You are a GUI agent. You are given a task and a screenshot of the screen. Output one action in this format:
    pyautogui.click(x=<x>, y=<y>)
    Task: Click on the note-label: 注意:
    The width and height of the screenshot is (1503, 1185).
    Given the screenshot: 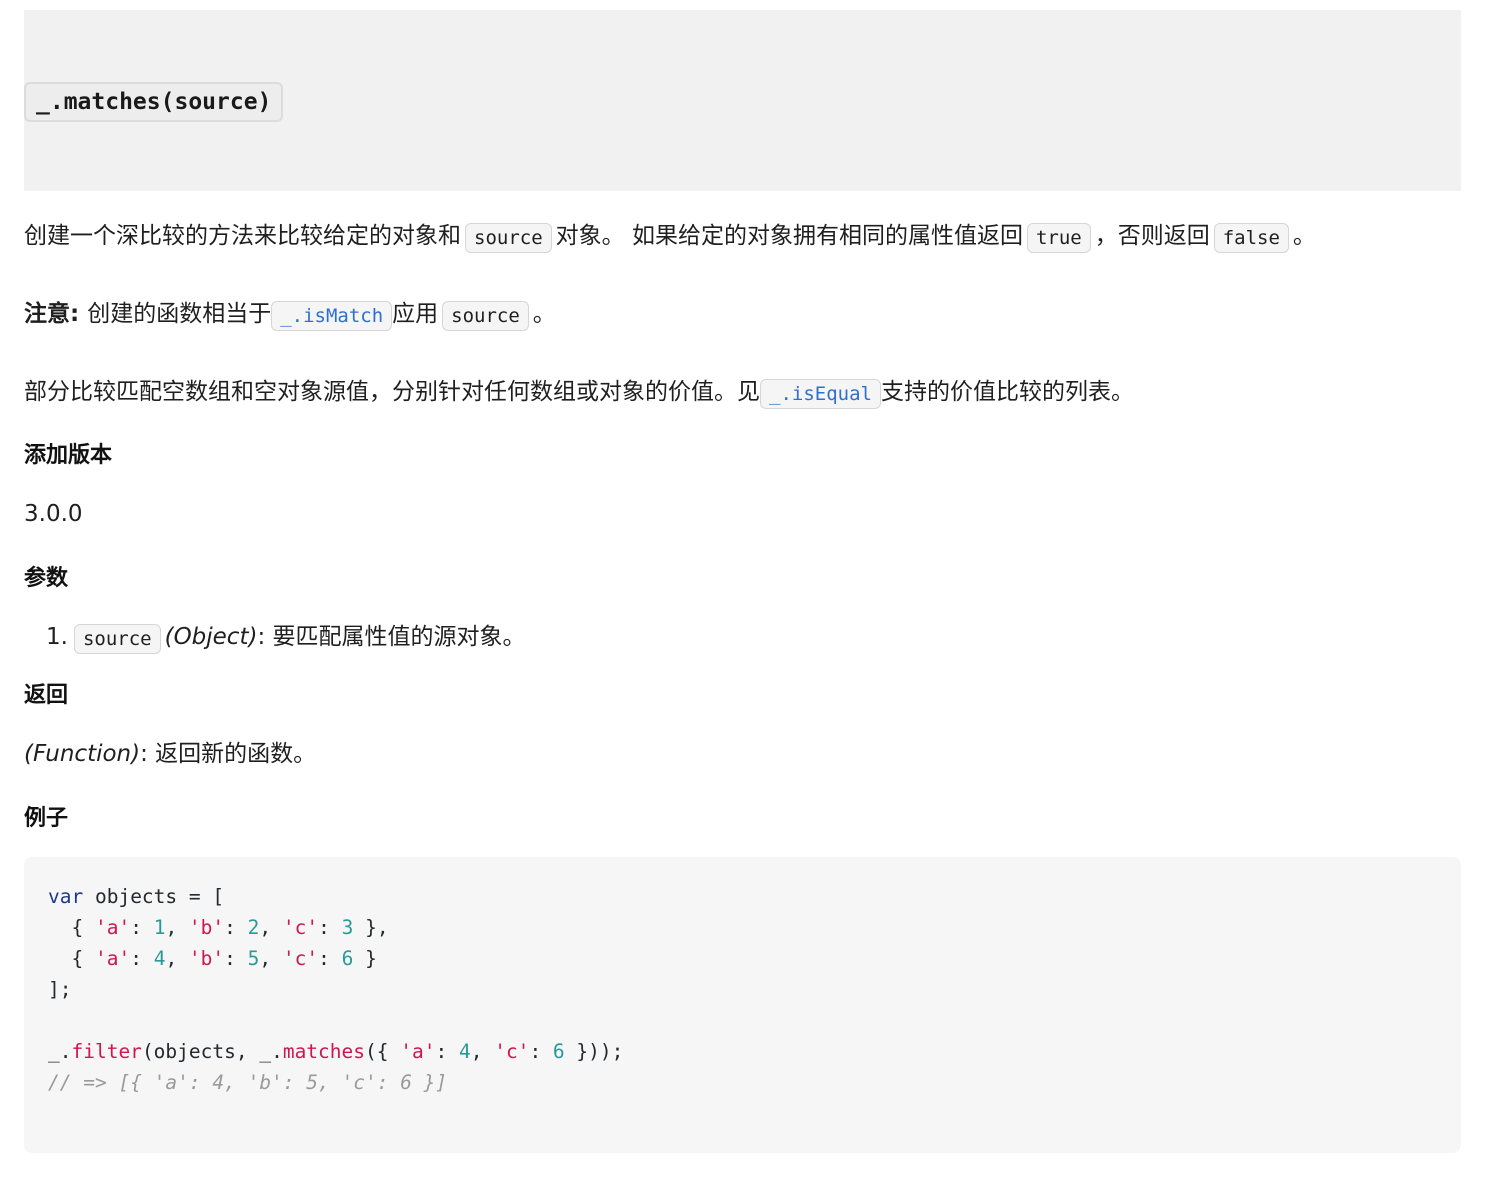 What is the action you would take?
    pyautogui.click(x=52, y=314)
    